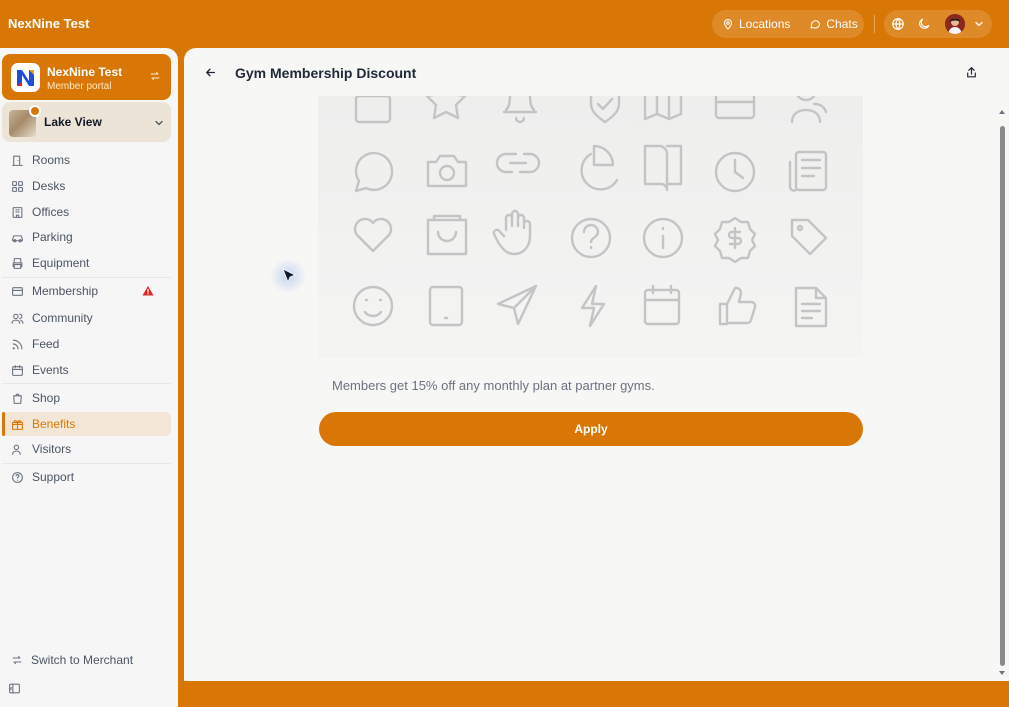  Describe the element at coordinates (65, 291) in the screenshot. I see `sidebar-item-label: Membership` at that location.